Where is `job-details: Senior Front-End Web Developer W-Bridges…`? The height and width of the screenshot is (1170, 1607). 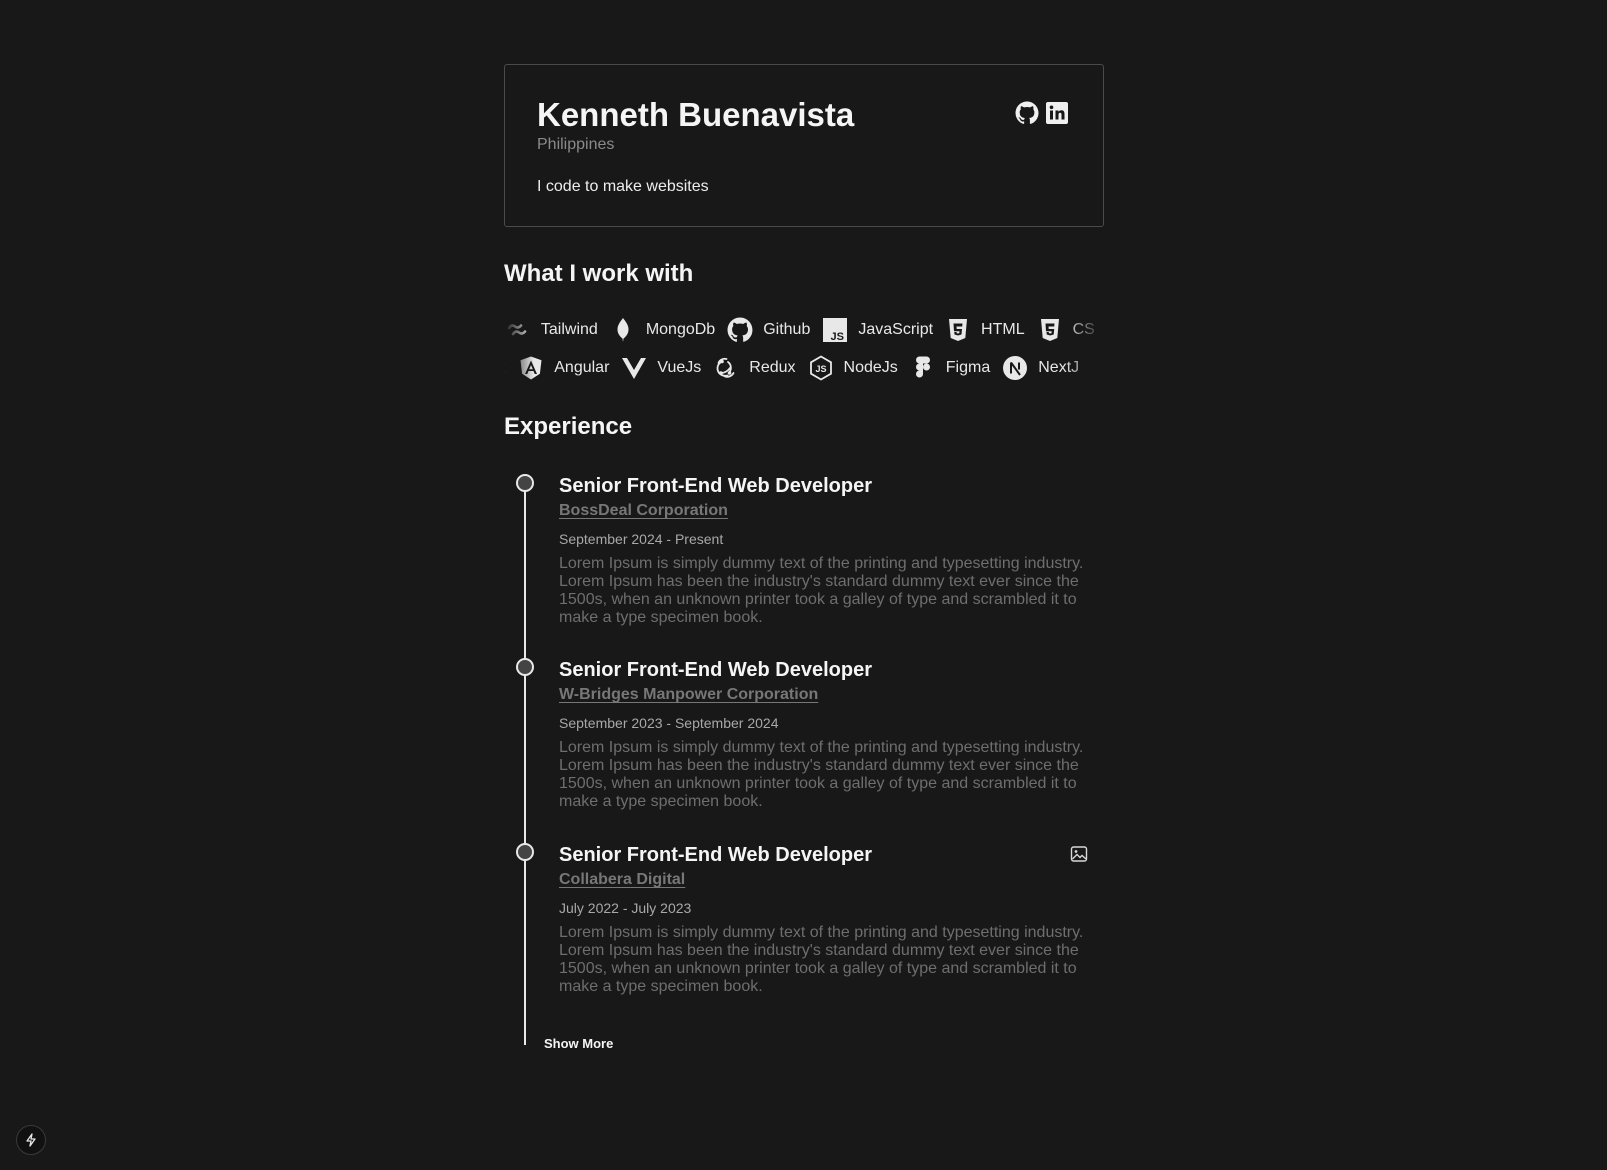
job-details: Senior Front-End Web Developer W-Bridges… is located at coordinates (829, 734).